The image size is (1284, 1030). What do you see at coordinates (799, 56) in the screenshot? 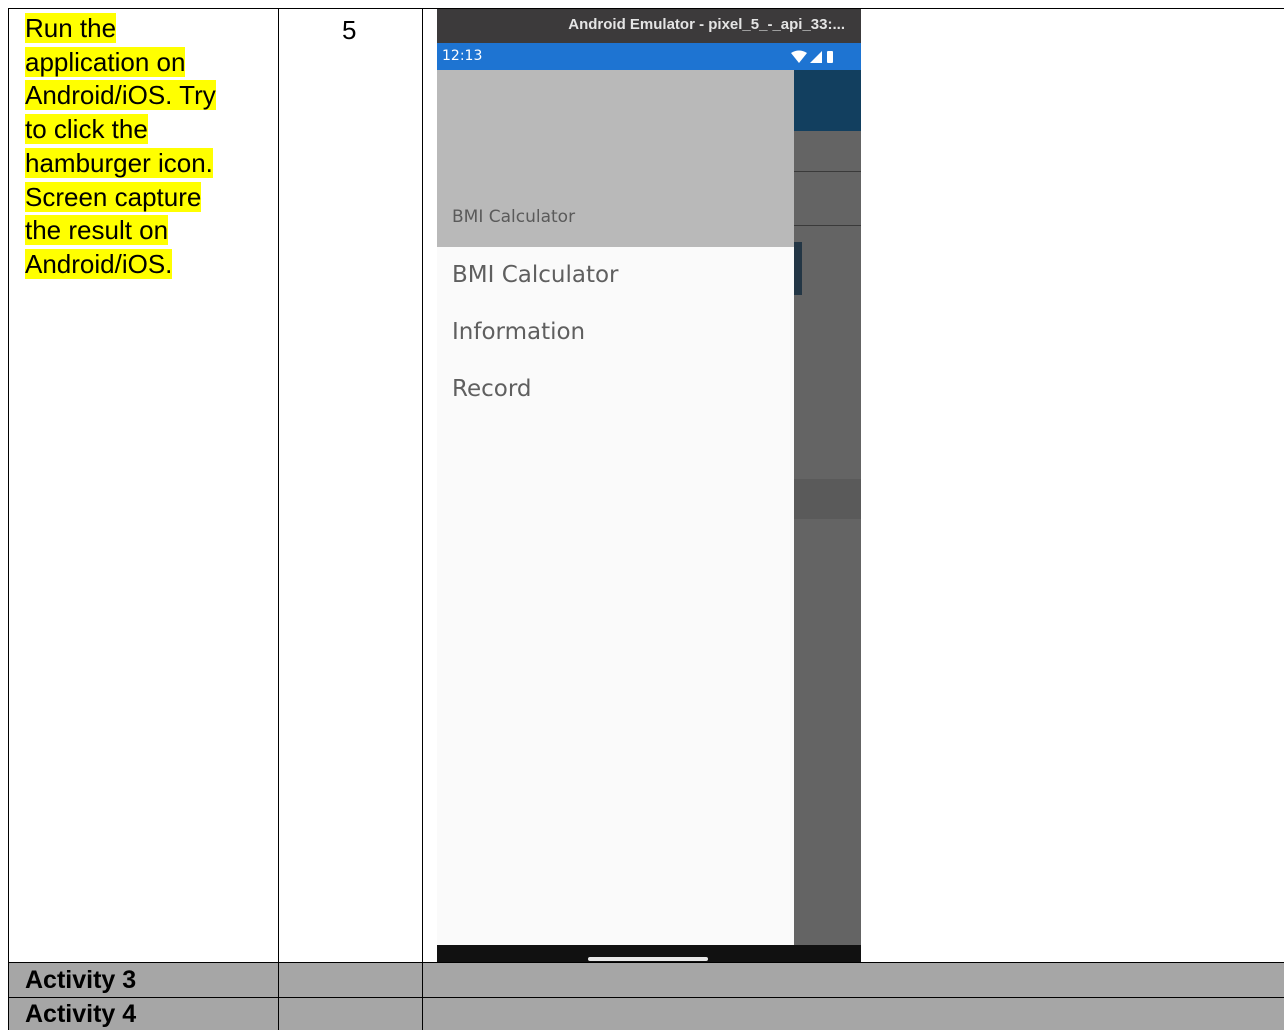
I see `wifi-icon` at bounding box center [799, 56].